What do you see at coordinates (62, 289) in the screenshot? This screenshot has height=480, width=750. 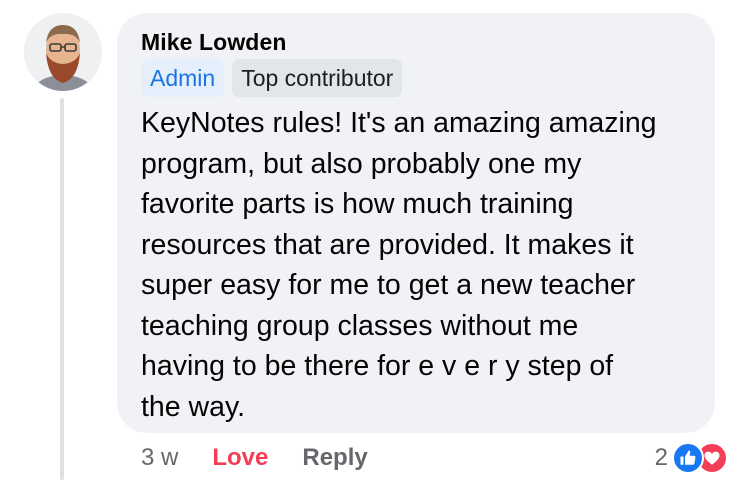 I see `reply-thread-line` at bounding box center [62, 289].